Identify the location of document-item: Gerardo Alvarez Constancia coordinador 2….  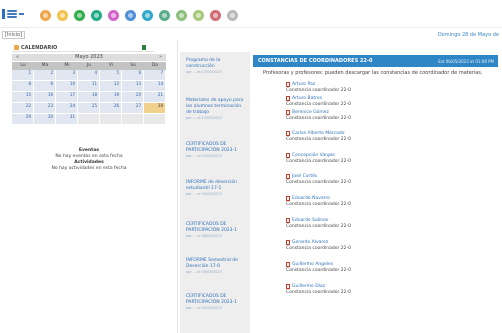
(376, 246).